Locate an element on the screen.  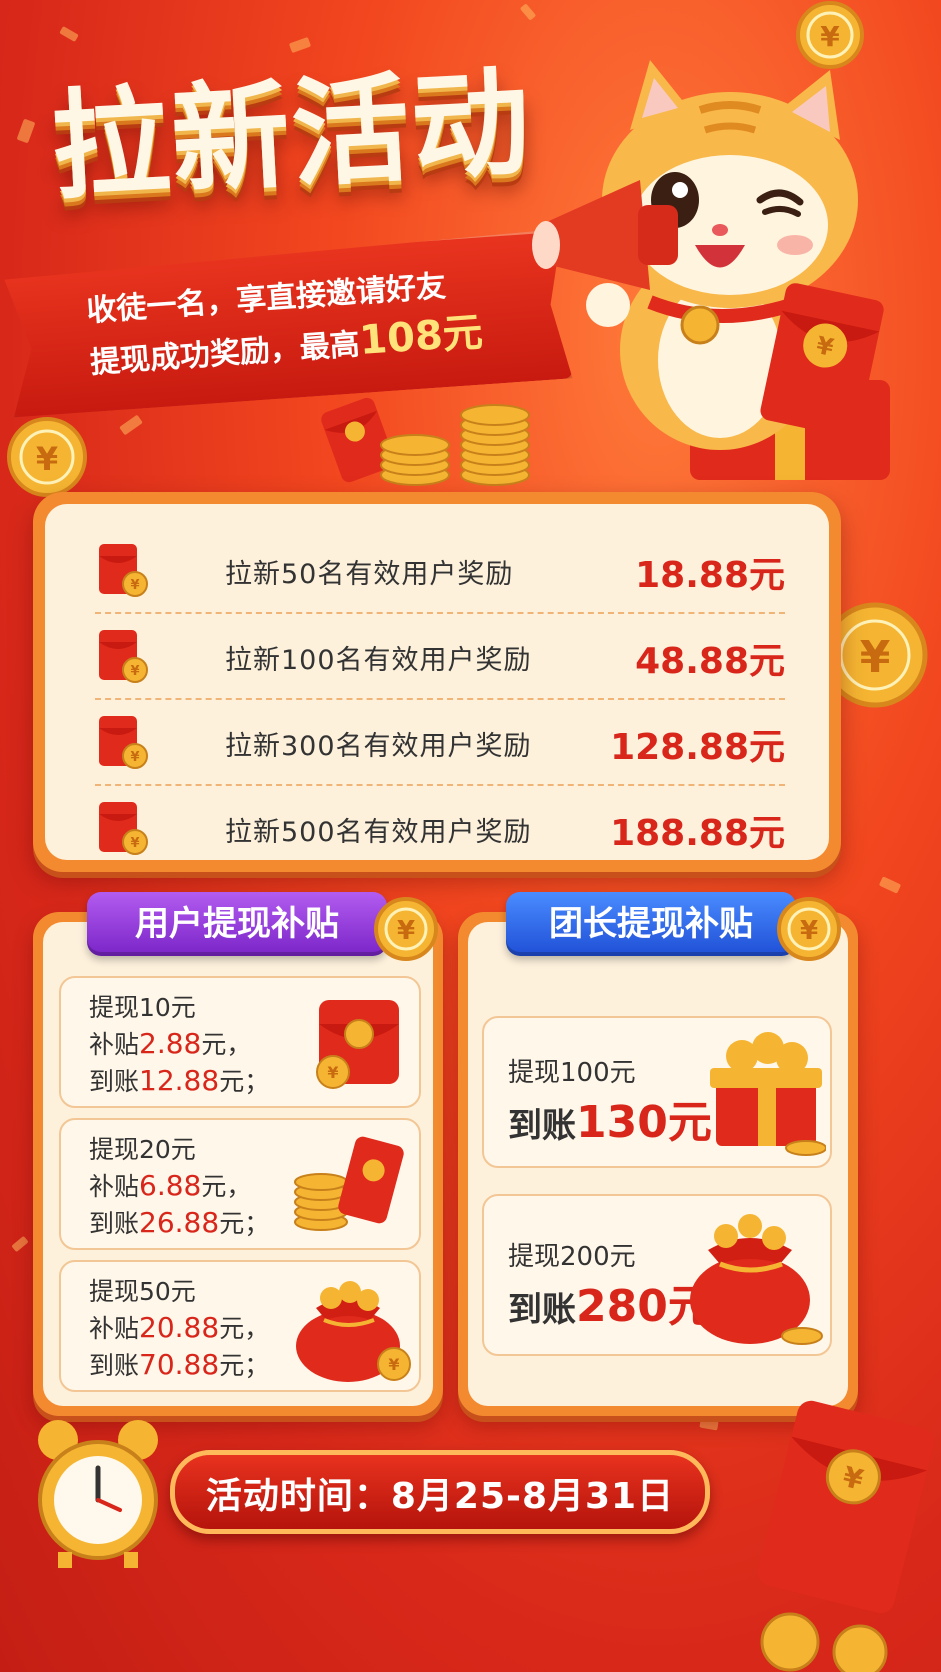
reward-label: 拉新100名有效用户奖励 is located at coordinates (378, 660).